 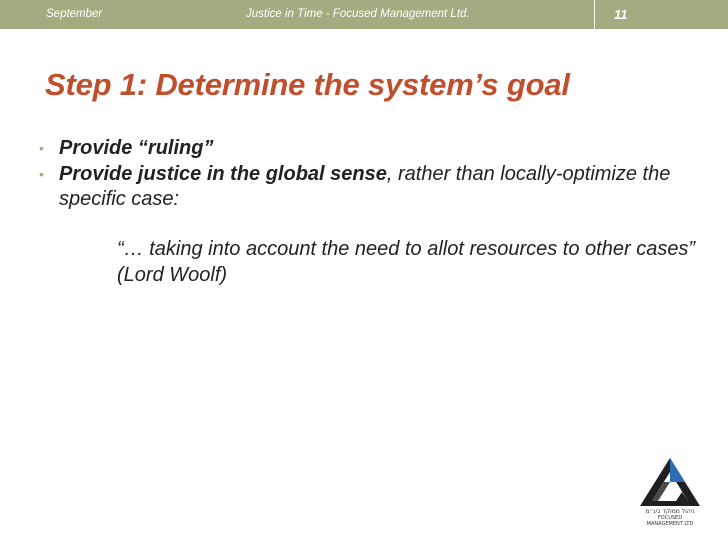 What do you see at coordinates (223, 174) in the screenshot?
I see `bullet-text-bold: Provide justice in the global sense` at bounding box center [223, 174].